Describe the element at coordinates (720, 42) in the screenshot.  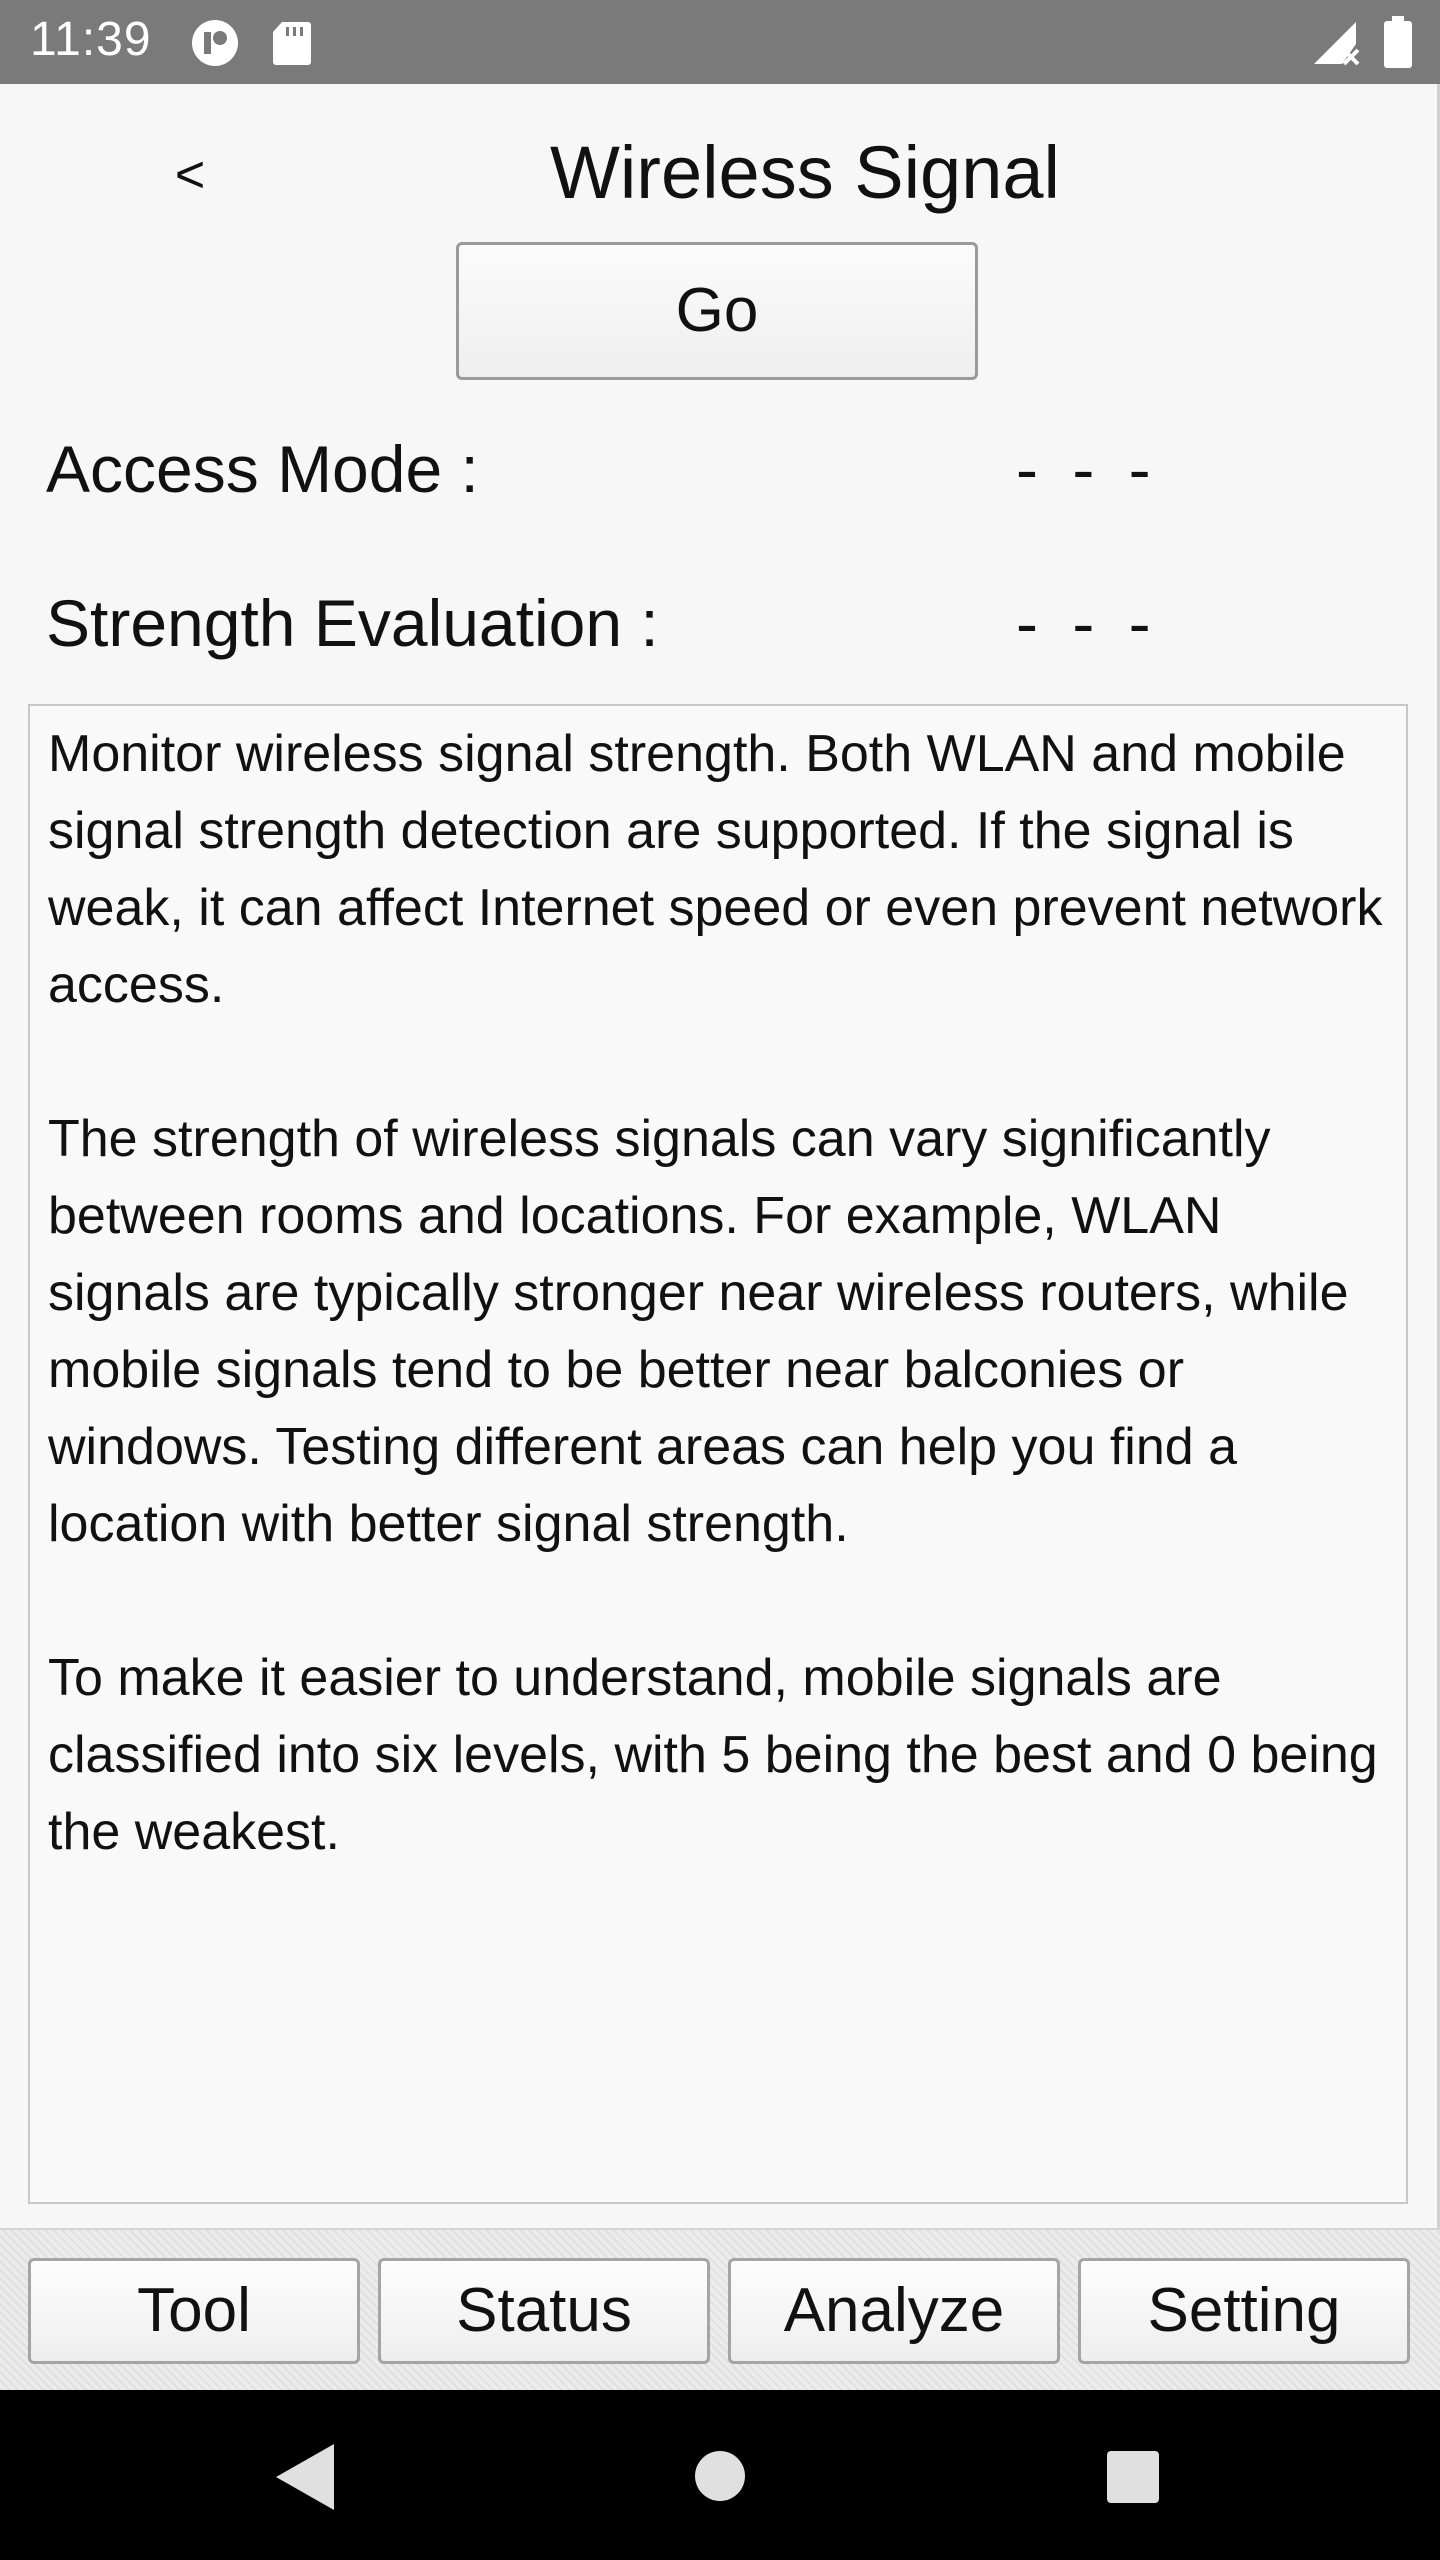
I see `status-bar: 11:39` at that location.